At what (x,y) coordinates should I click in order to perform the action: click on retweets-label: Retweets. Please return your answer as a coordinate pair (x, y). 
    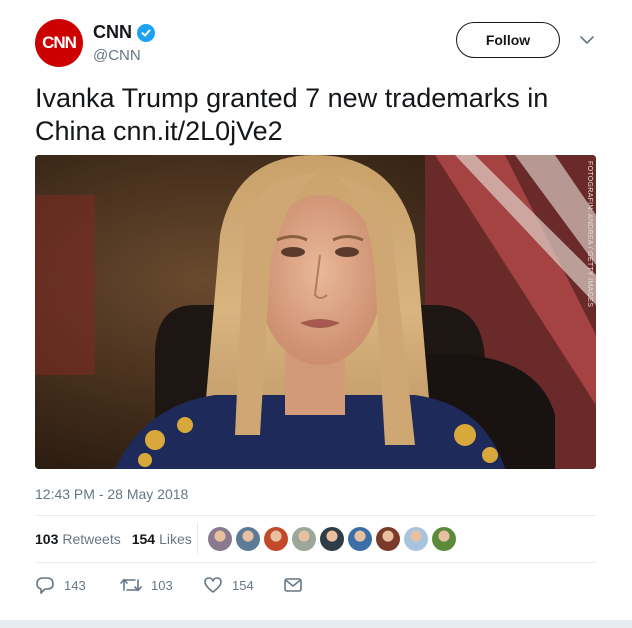
    Looking at the image, I should click on (91, 539).